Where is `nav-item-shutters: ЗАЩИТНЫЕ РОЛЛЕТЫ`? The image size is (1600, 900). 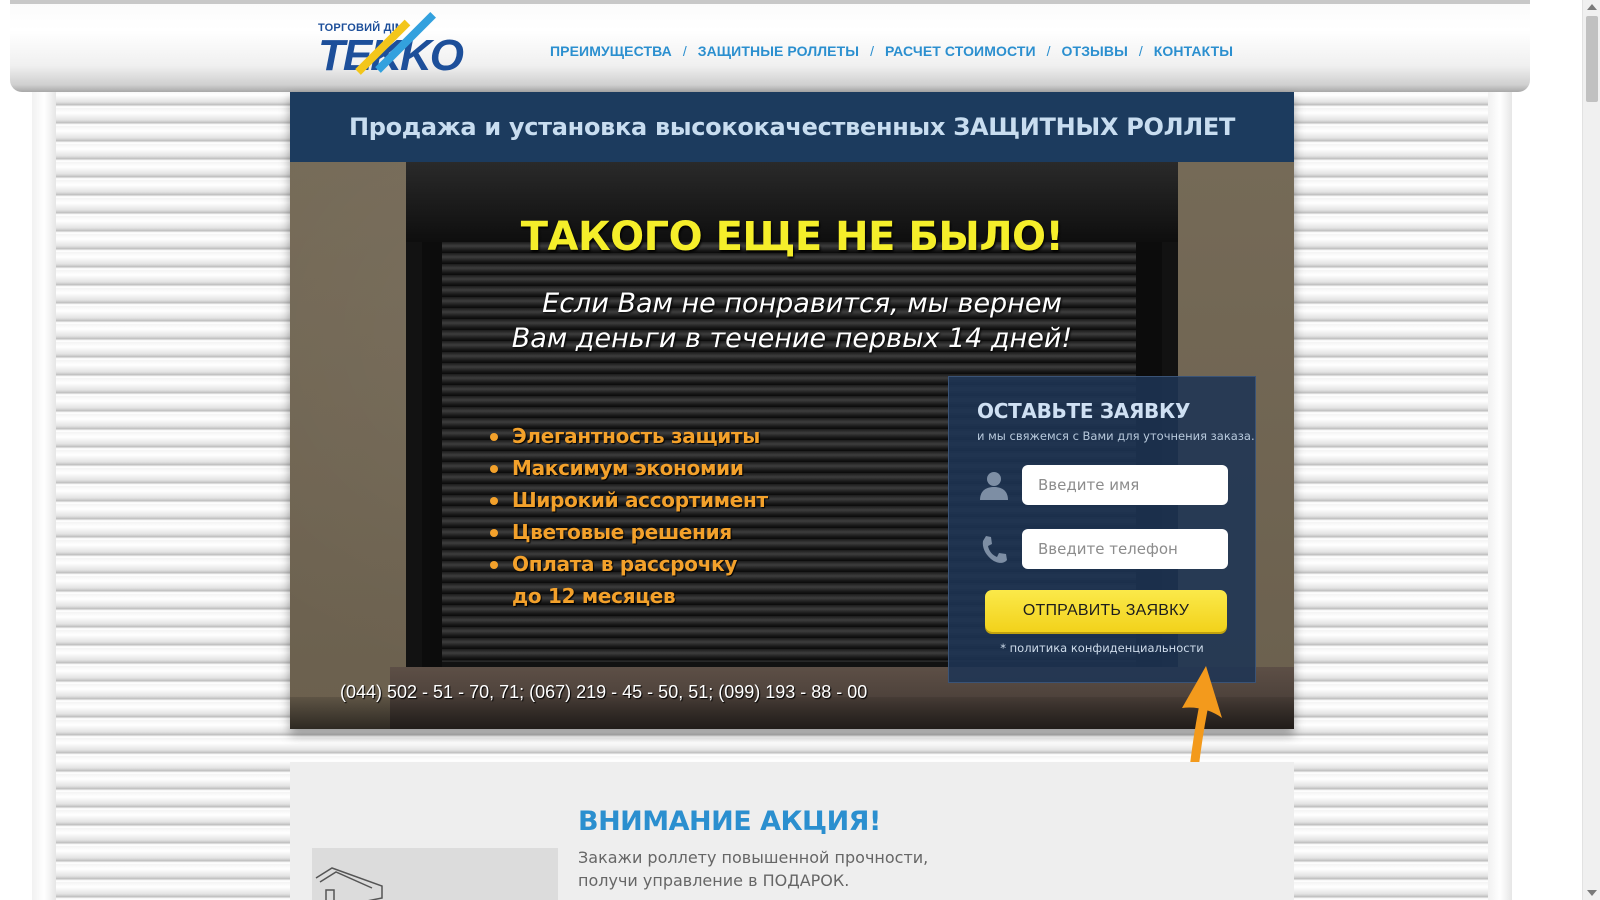 nav-item-shutters: ЗАЩИТНЫЕ РОЛЛЕТЫ is located at coordinates (778, 51).